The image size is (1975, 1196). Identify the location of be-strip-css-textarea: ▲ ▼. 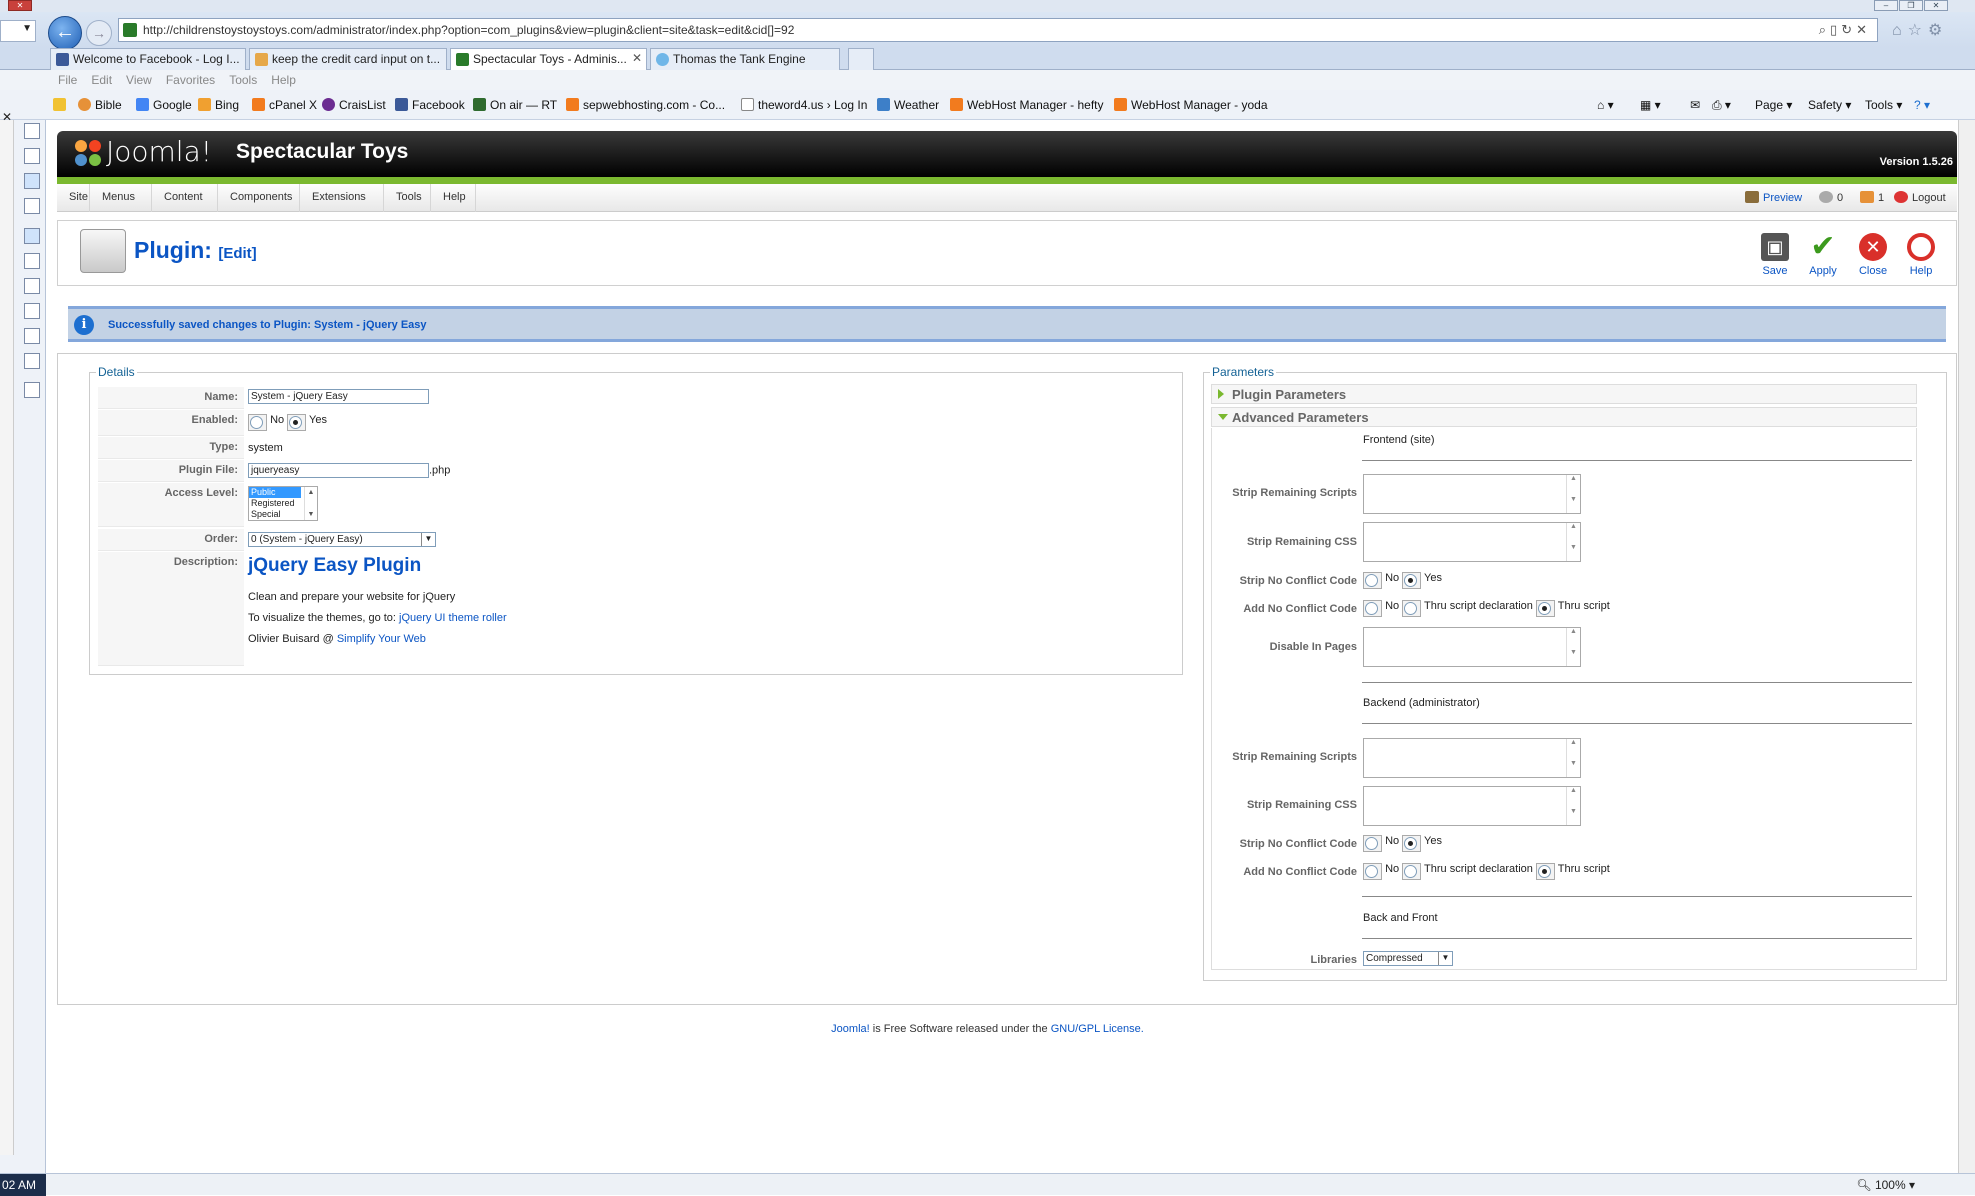
(1472, 806).